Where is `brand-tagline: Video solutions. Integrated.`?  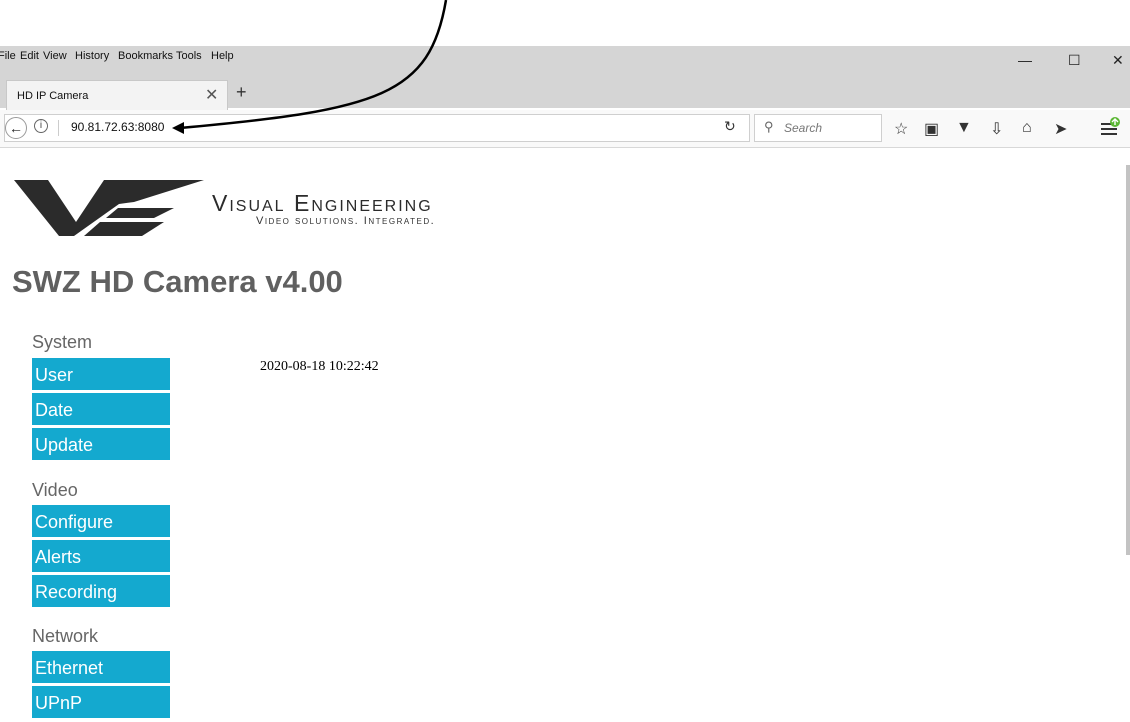 brand-tagline: Video solutions. Integrated. is located at coordinates (346, 221).